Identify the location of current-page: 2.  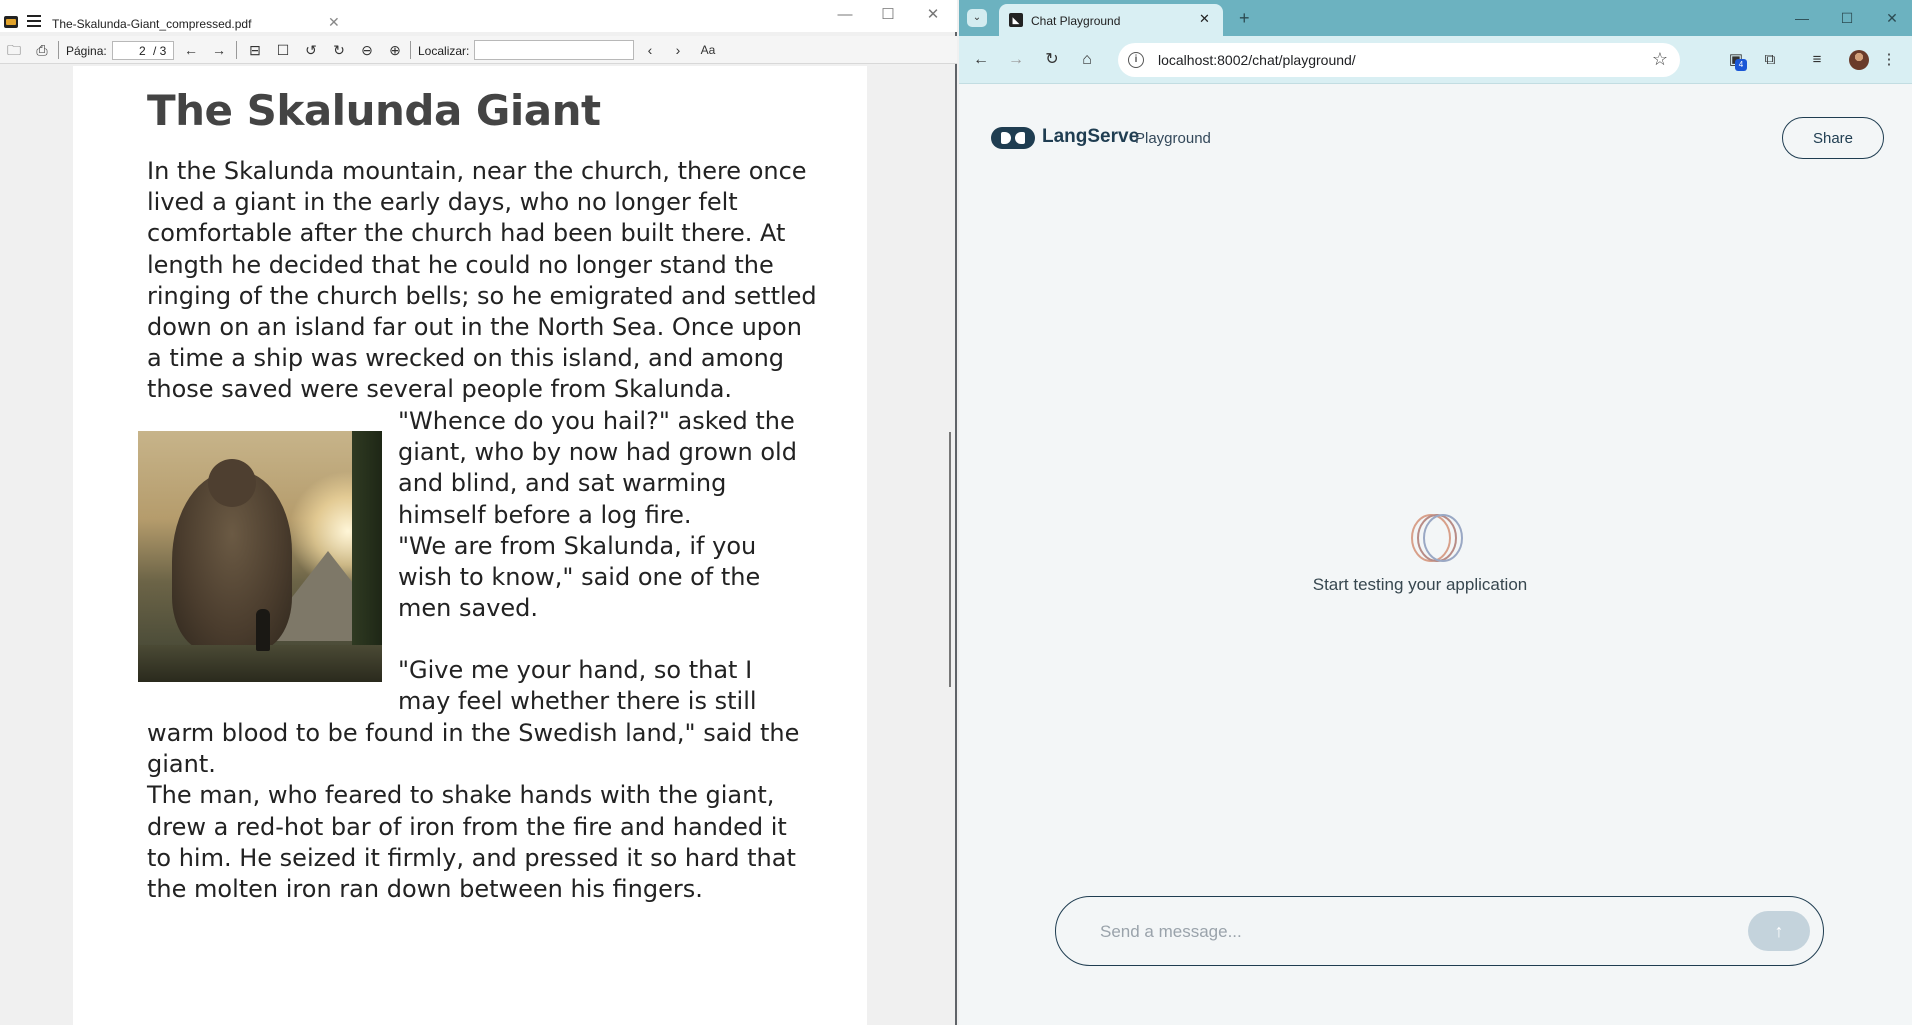
(142, 51).